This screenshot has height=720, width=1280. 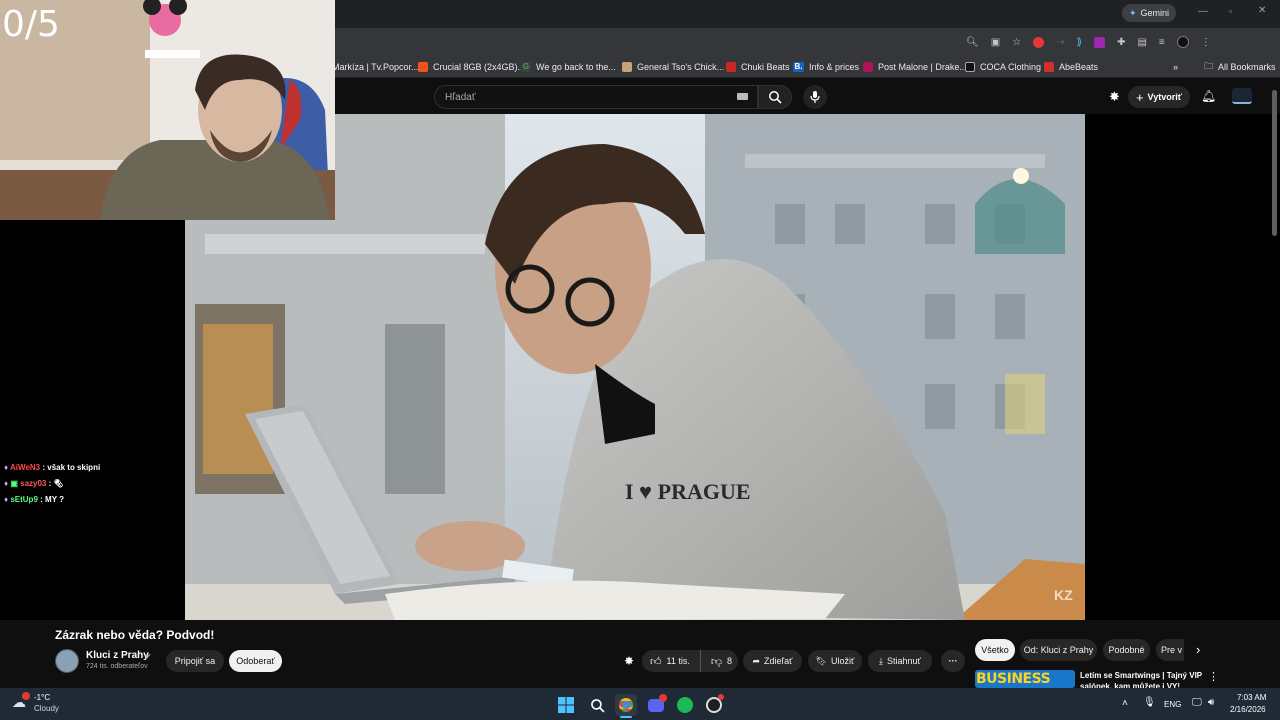 I want to click on chevron-right-icon: ›, so click(x=1198, y=649).